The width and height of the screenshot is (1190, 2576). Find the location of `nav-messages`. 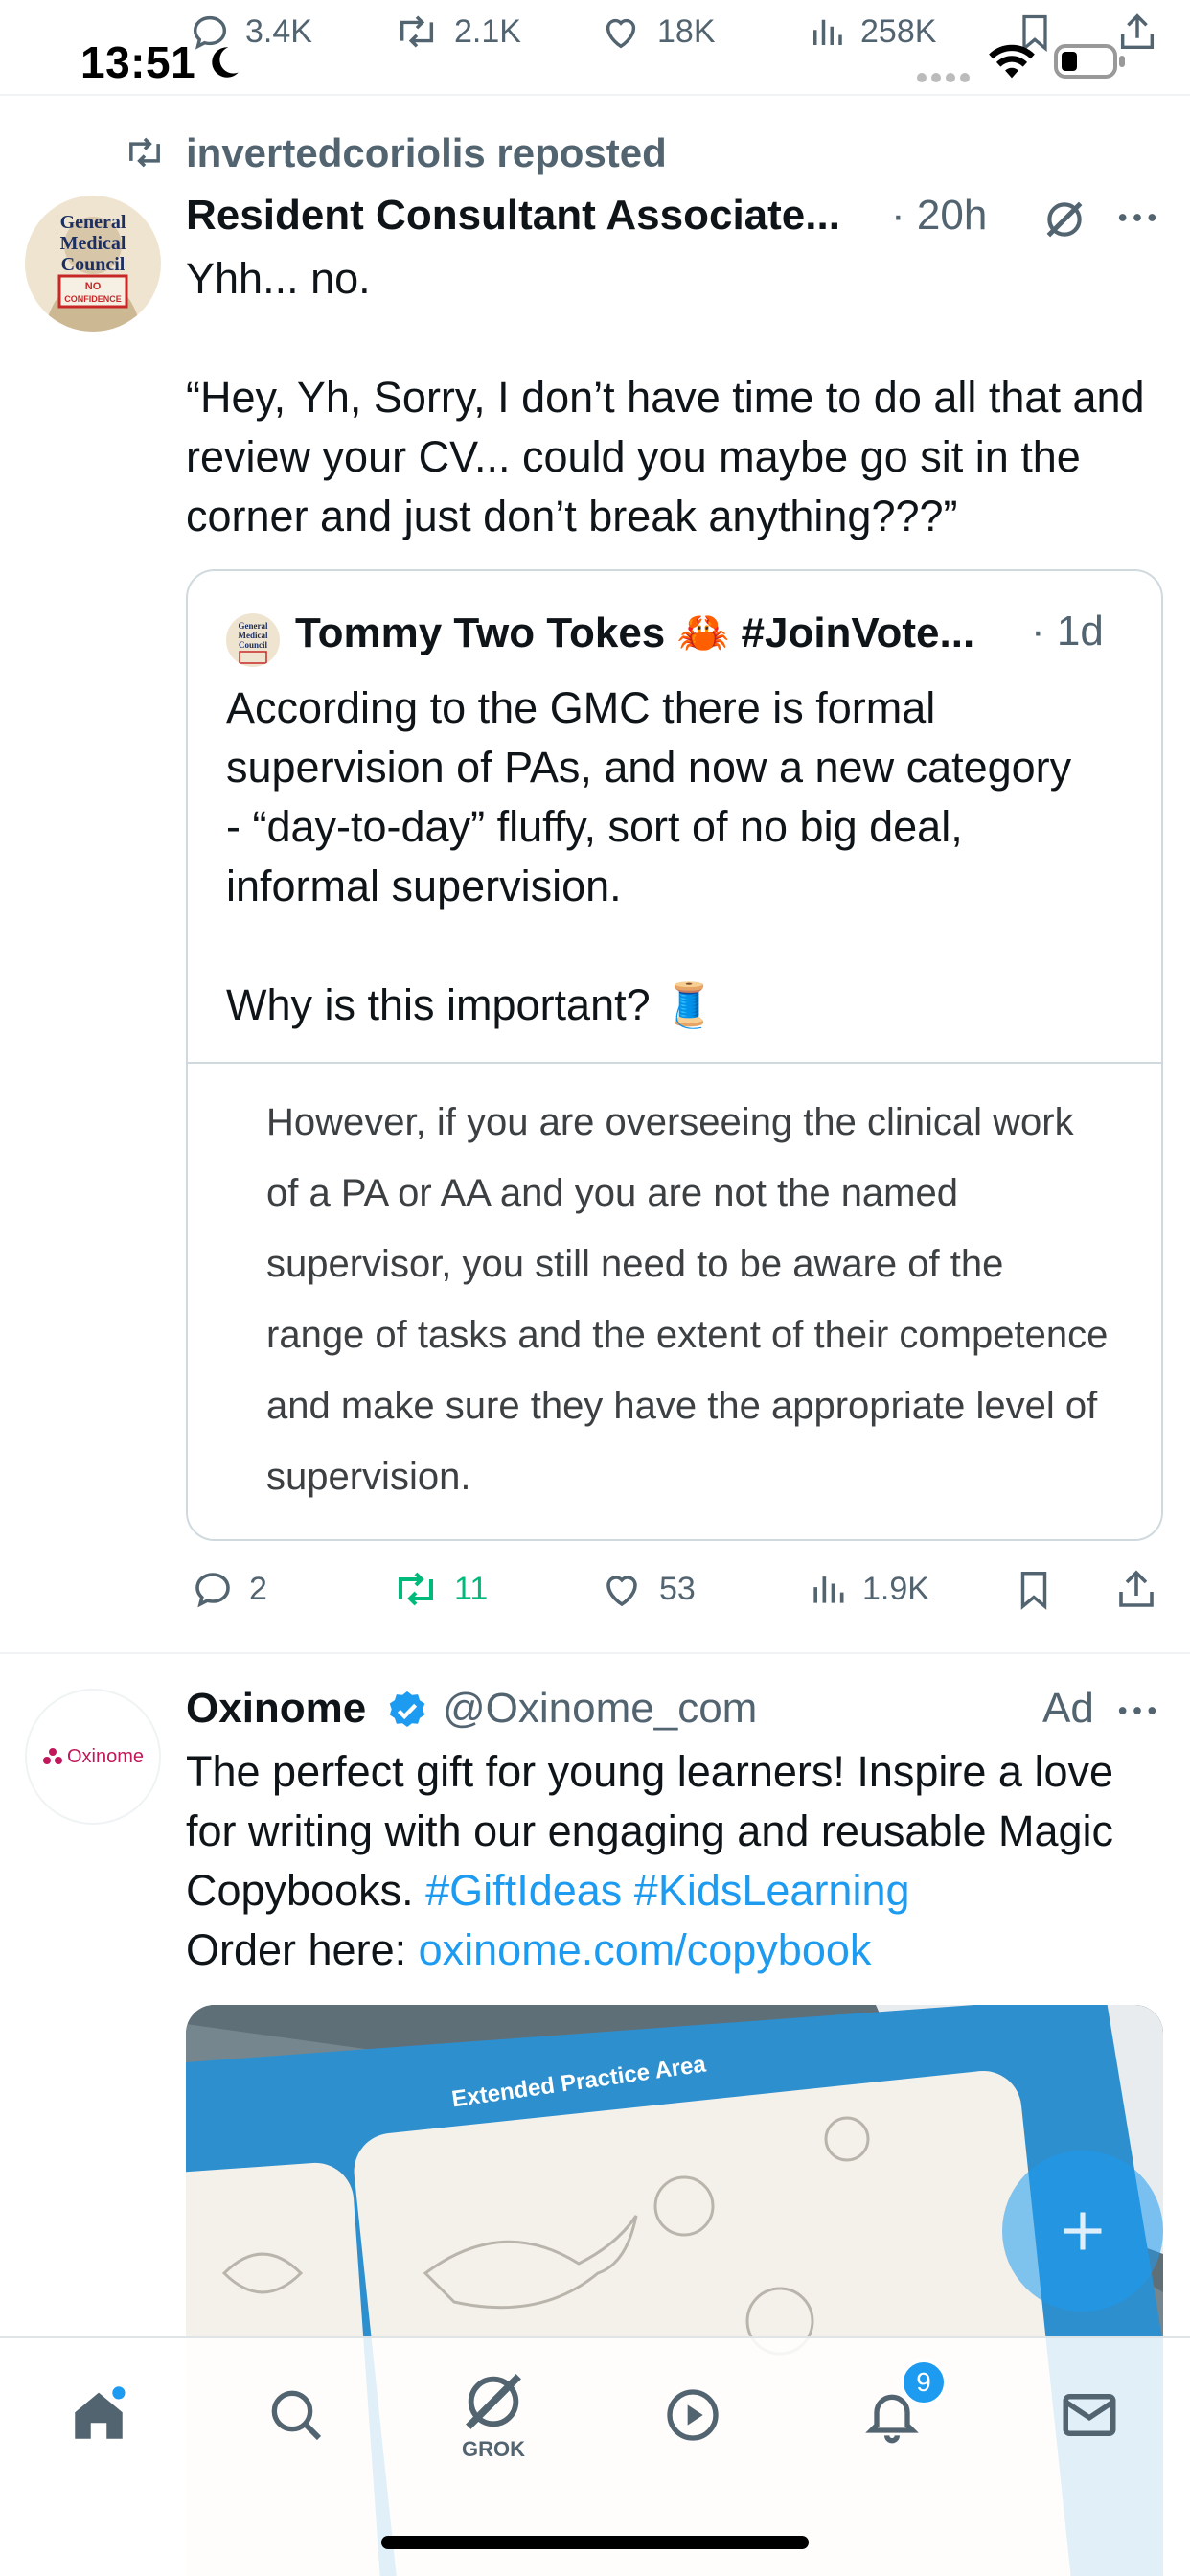

nav-messages is located at coordinates (1090, 2415).